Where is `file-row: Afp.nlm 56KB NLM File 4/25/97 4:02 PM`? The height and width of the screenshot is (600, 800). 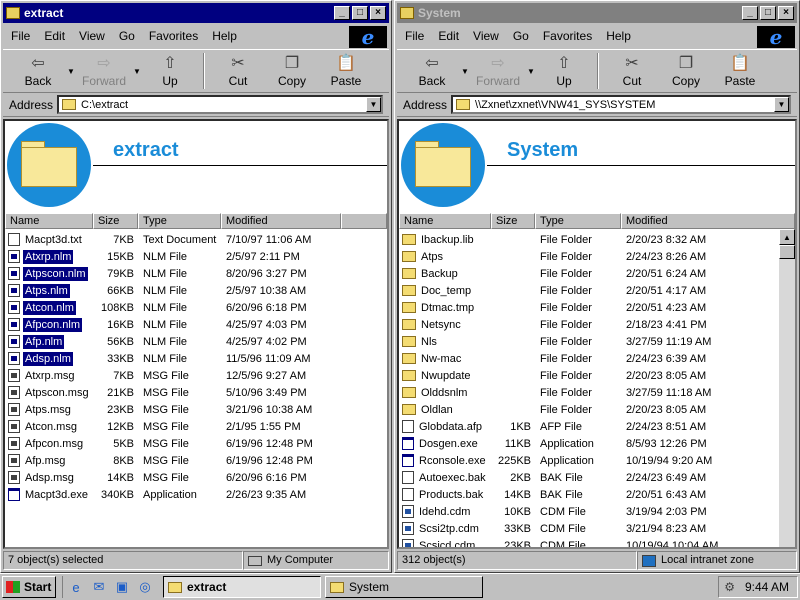
file-row: Afp.nlm 56KB NLM File 4/25/97 4:02 PM is located at coordinates (196, 341).